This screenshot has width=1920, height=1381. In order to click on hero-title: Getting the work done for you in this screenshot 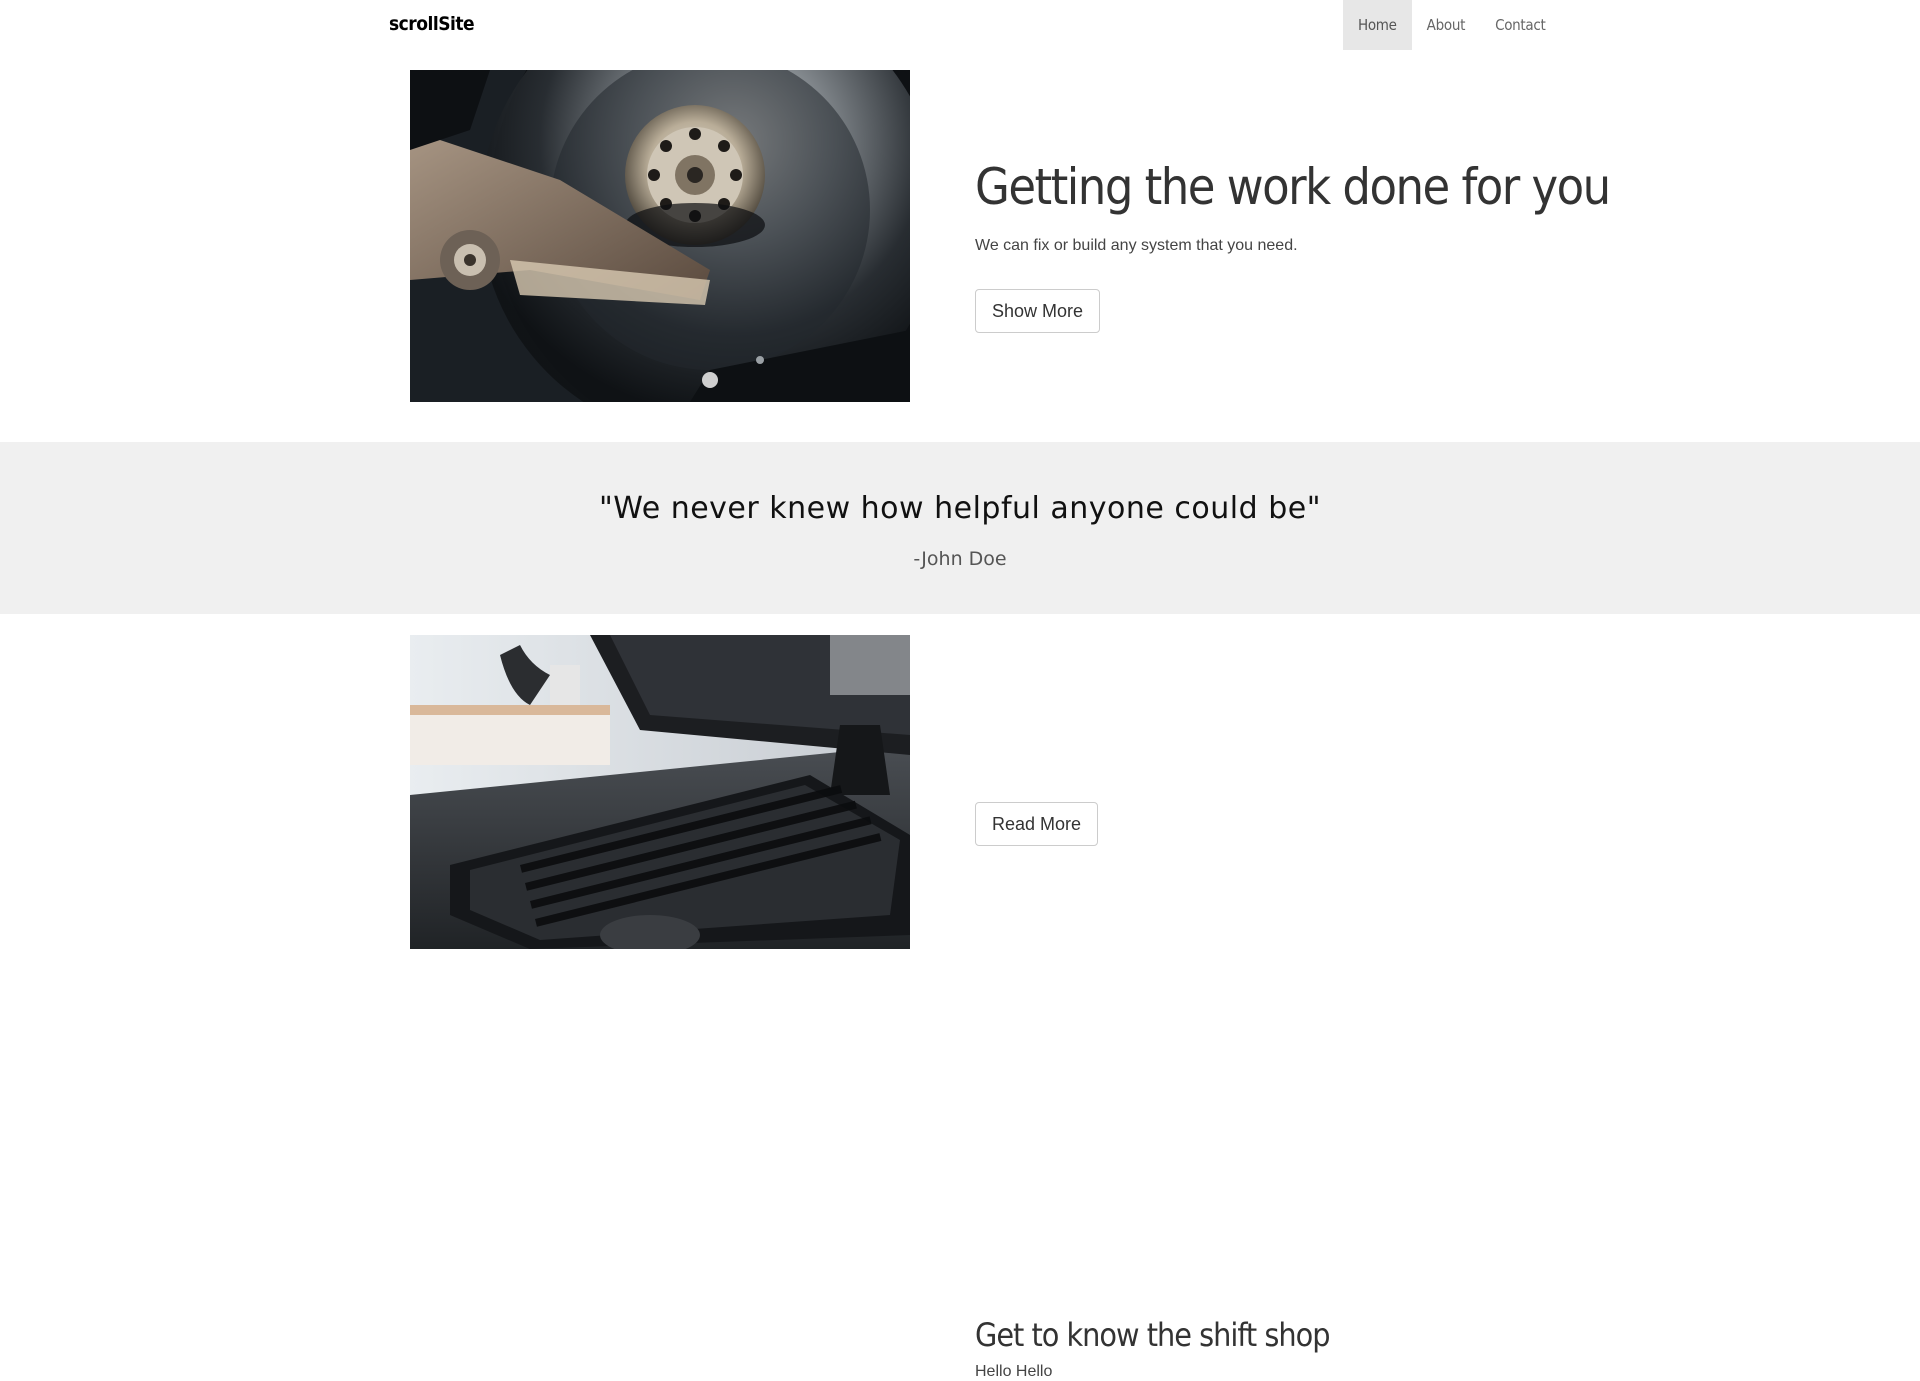, I will do `click(1293, 187)`.